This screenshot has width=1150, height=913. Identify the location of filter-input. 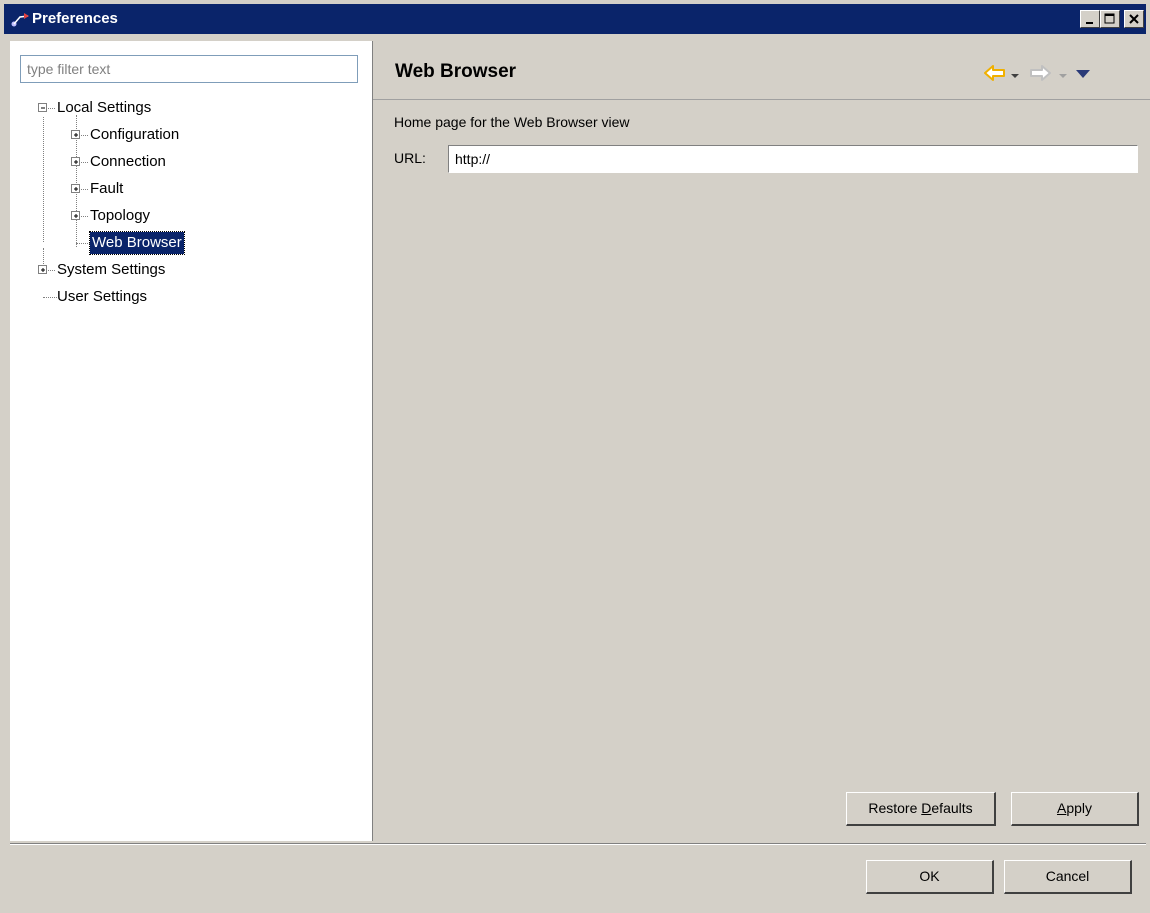
(189, 69).